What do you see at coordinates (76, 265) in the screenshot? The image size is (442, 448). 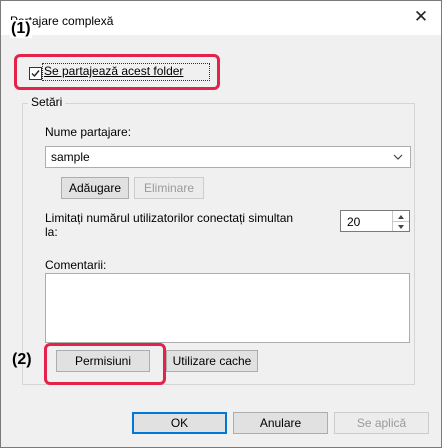 I see `comments-label: Comentarii:` at bounding box center [76, 265].